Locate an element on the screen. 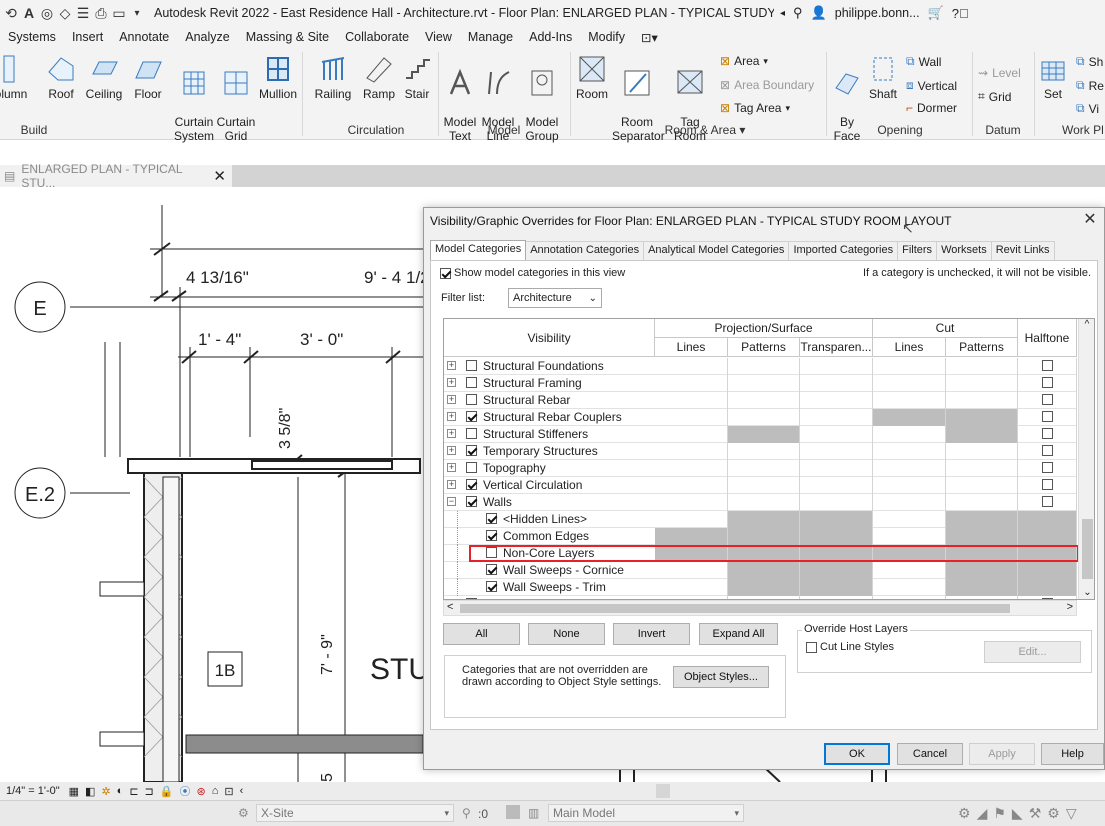 The width and height of the screenshot is (1105, 826). user-icon: 👤 is located at coordinates (819, 13).